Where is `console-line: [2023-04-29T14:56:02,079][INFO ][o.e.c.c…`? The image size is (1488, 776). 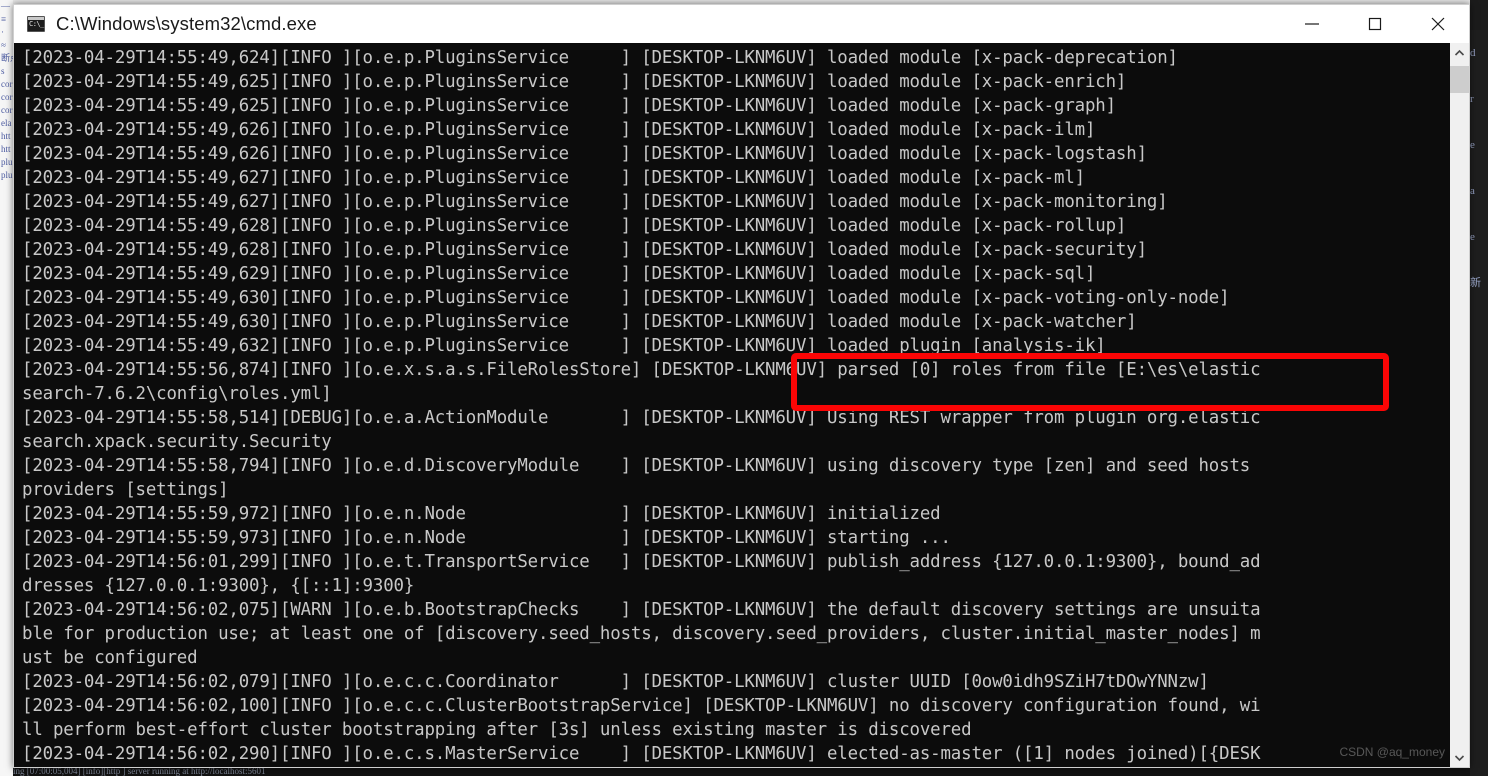 console-line: [2023-04-29T14:56:02,079][INFO ][o.e.c.c… is located at coordinates (615, 682).